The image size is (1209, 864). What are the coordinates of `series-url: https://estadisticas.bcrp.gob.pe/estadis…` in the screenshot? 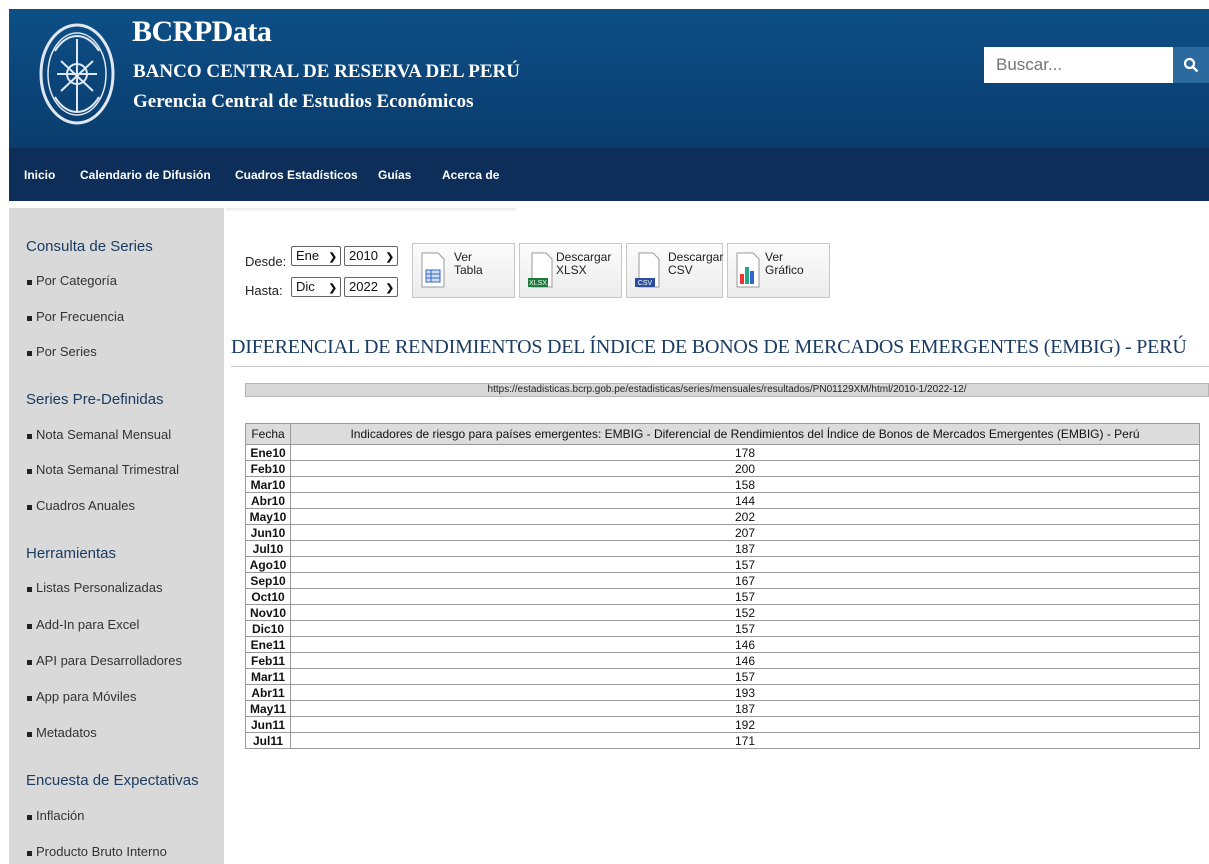 It's located at (727, 390).